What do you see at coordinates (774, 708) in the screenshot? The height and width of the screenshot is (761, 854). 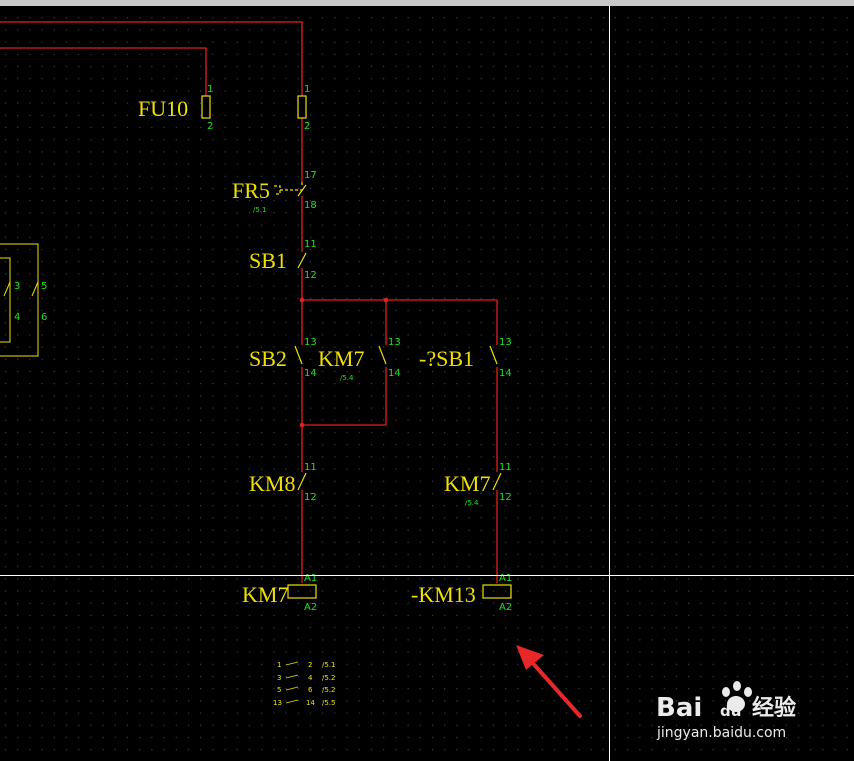 I see `watermark-brand-c: 经验` at bounding box center [774, 708].